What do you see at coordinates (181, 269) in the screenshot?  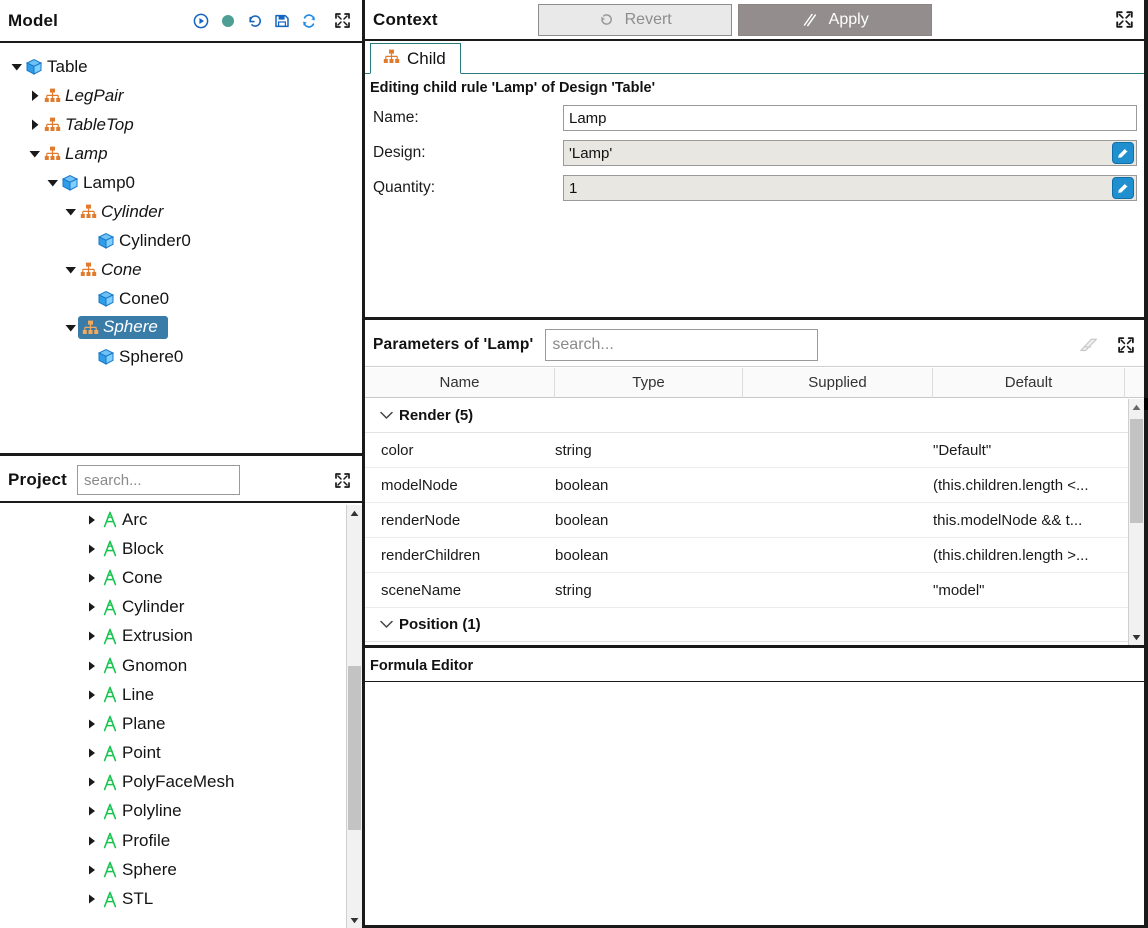 I see `tree-item-cone: Cone` at bounding box center [181, 269].